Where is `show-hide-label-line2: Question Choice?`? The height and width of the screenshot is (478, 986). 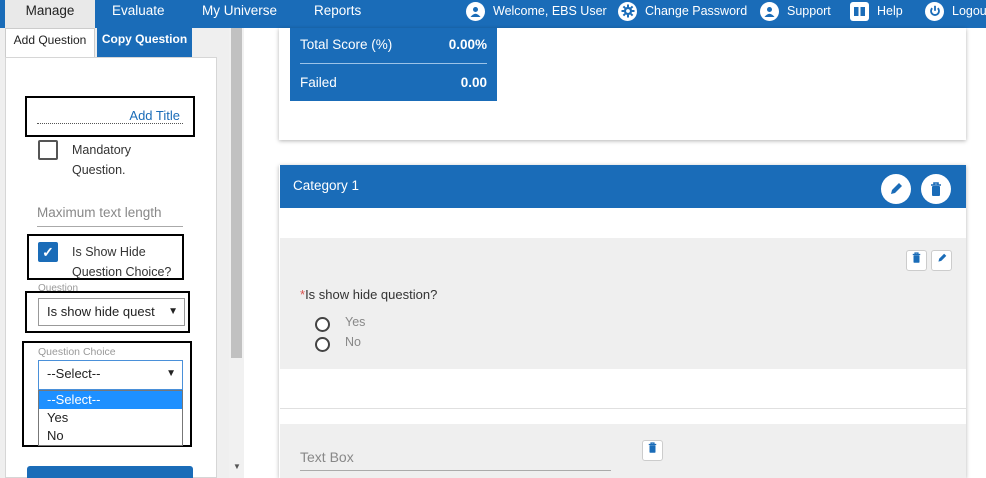 show-hide-label-line2: Question Choice? is located at coordinates (122, 272).